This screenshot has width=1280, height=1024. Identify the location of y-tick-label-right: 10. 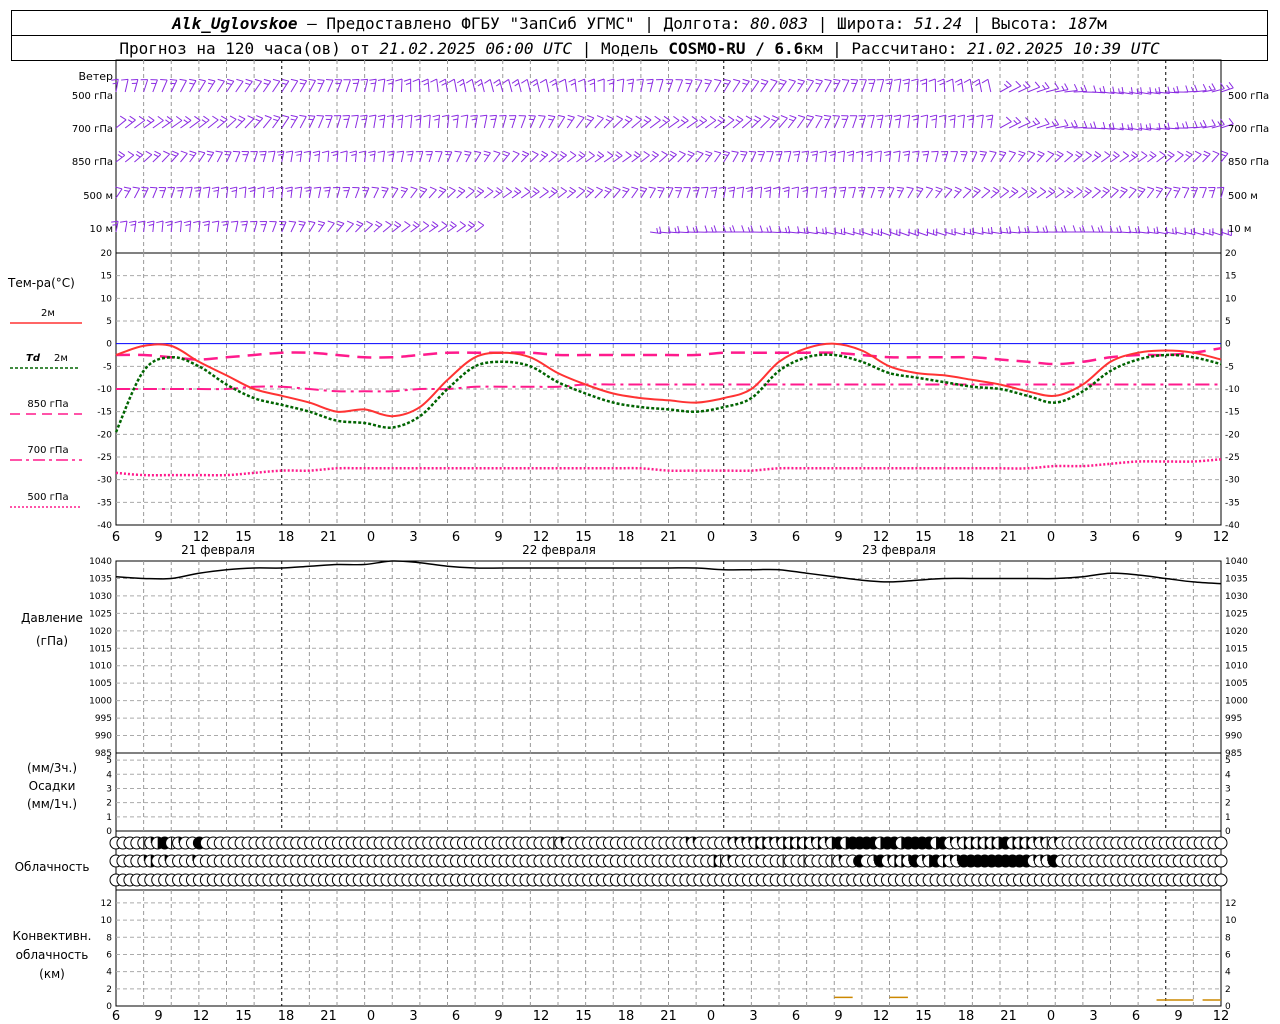
(1231, 921).